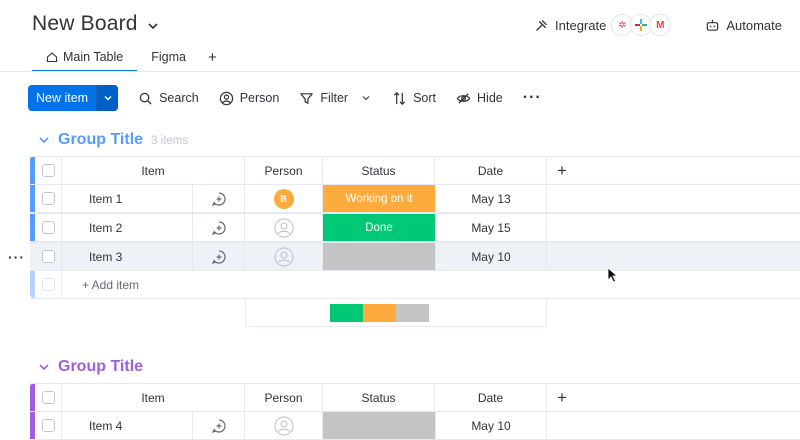 This screenshot has height=440, width=800. I want to click on integrate-icon, so click(541, 25).